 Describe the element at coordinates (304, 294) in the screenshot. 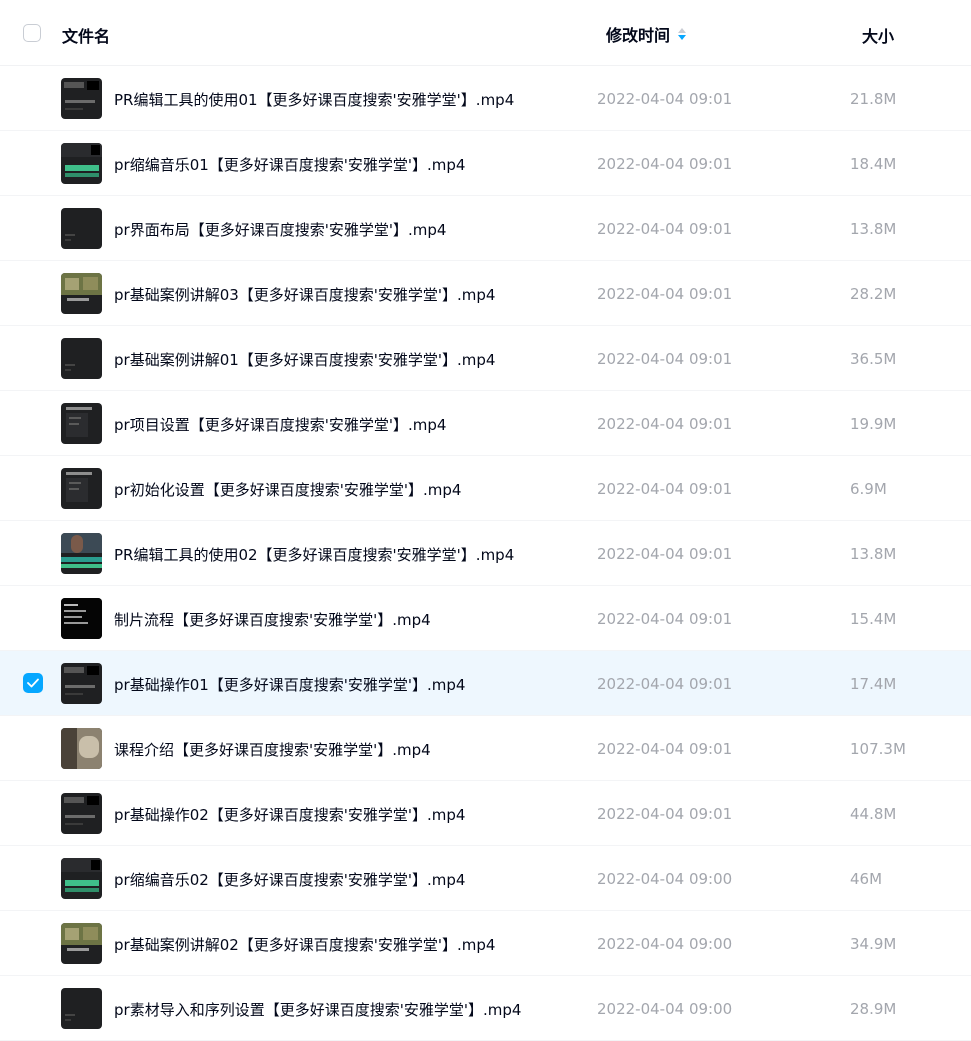

I see `file-name: pr基础案例讲解03【更多好课百度搜索'安雅学堂'】.mp4` at that location.